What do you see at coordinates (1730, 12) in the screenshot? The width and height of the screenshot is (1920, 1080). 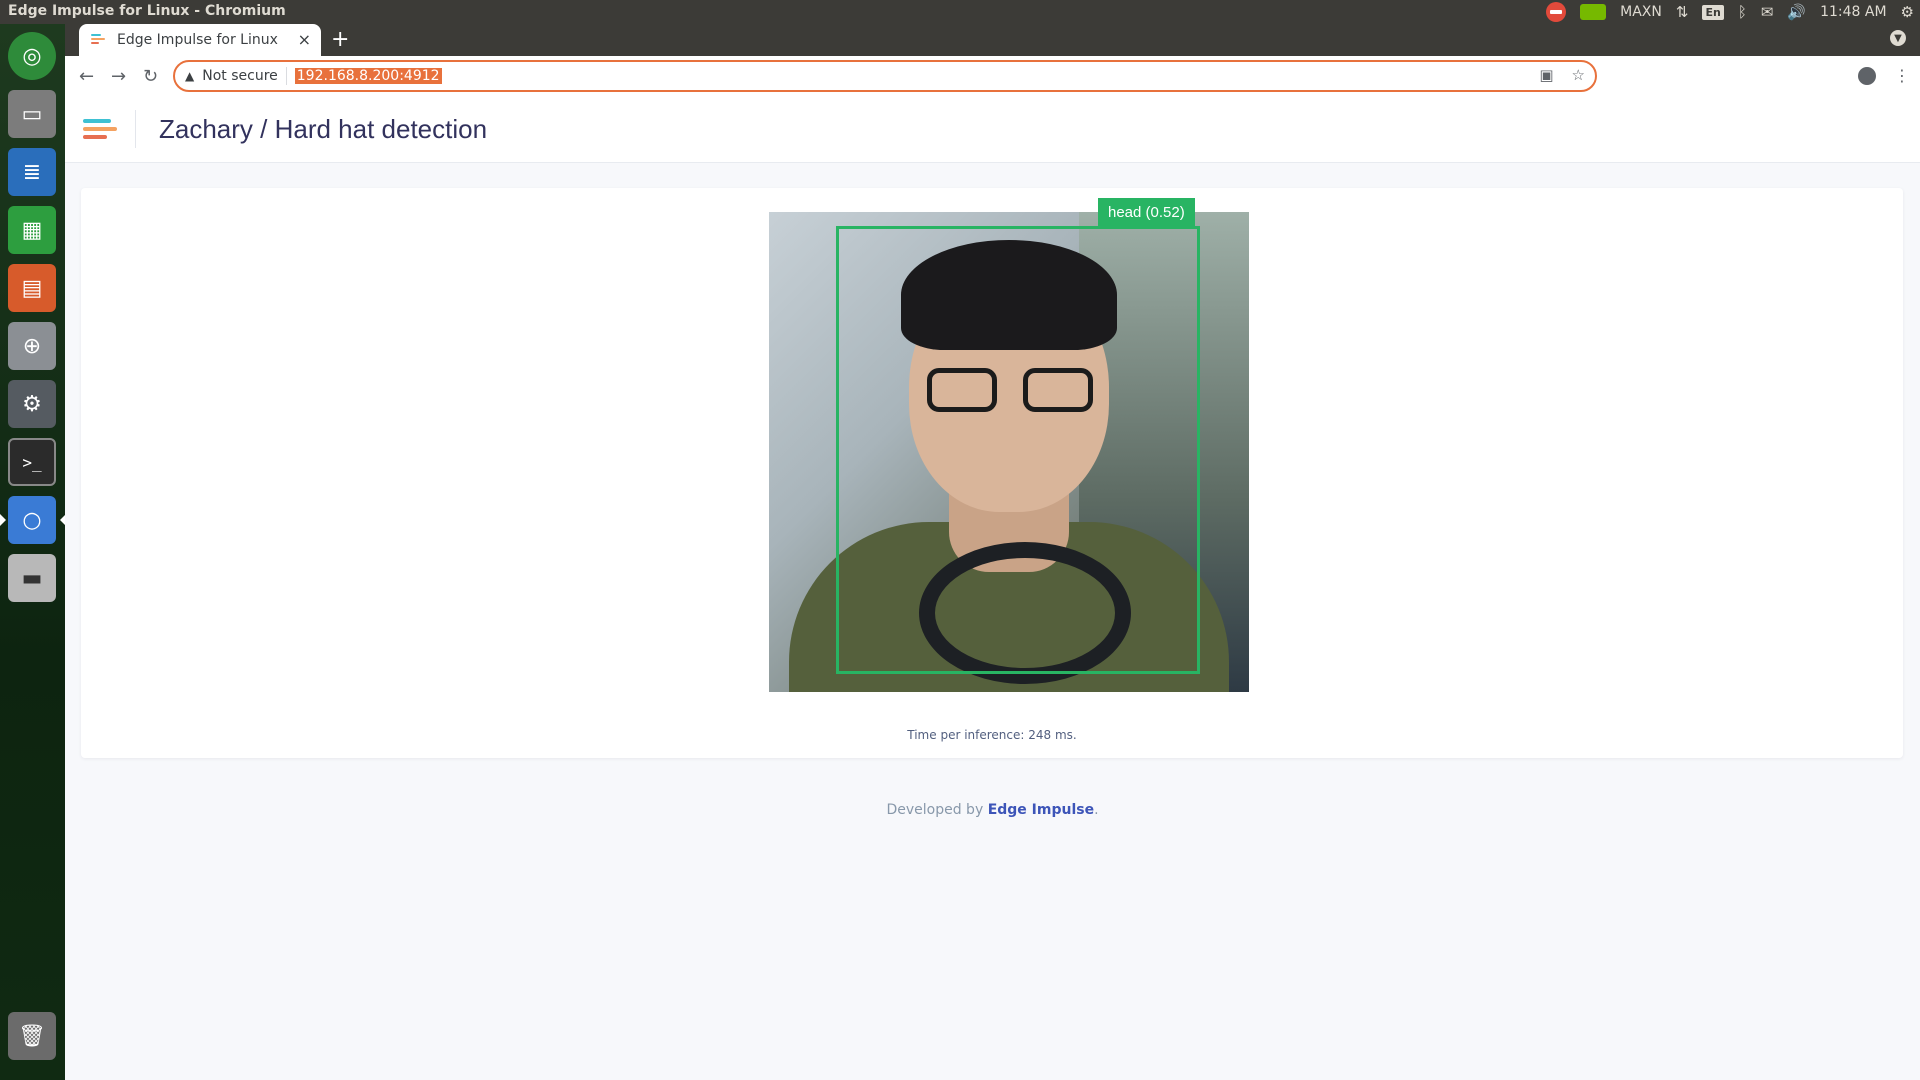 I see `system-tray: MAXN ⇅ En ᛒ ✉ 🔊 11:48 AM ⚙` at bounding box center [1730, 12].